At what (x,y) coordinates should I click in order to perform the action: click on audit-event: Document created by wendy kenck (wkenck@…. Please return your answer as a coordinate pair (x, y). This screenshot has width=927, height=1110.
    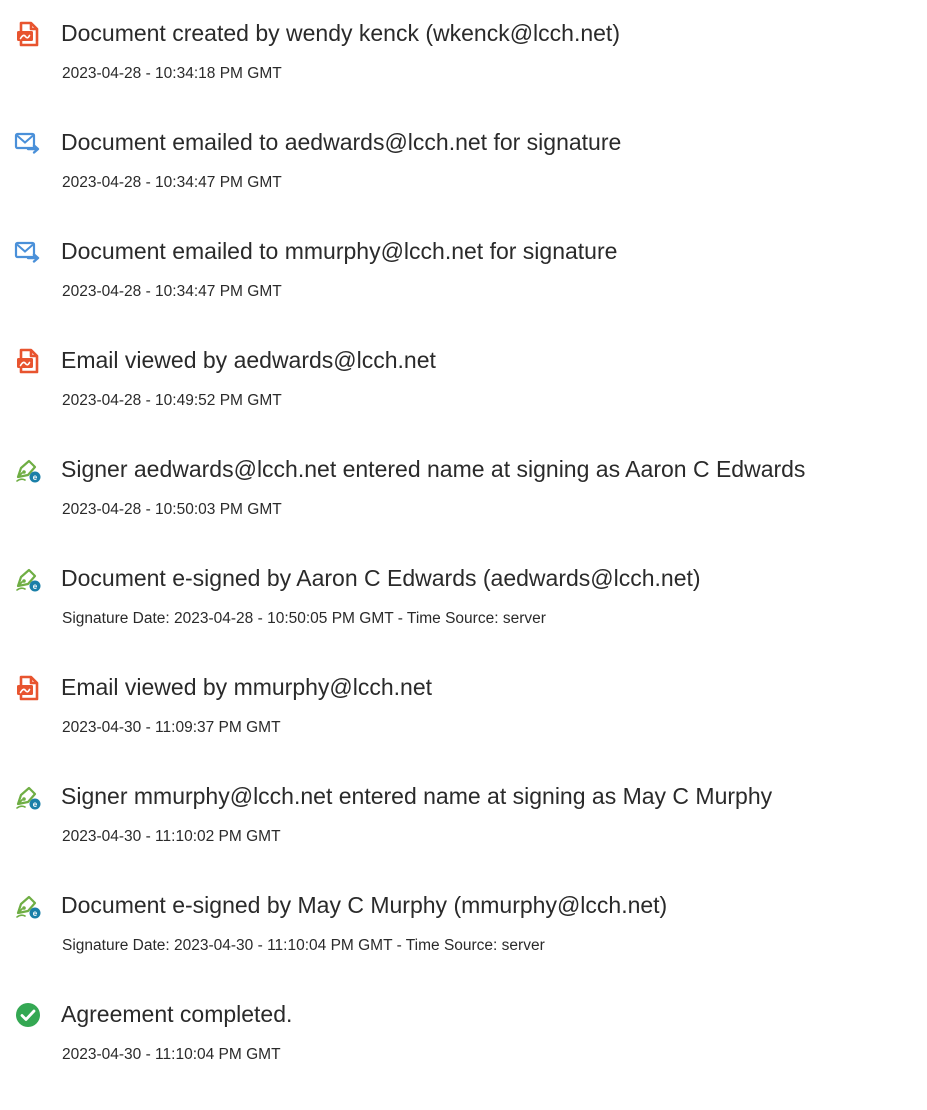
    Looking at the image, I should click on (463, 62).